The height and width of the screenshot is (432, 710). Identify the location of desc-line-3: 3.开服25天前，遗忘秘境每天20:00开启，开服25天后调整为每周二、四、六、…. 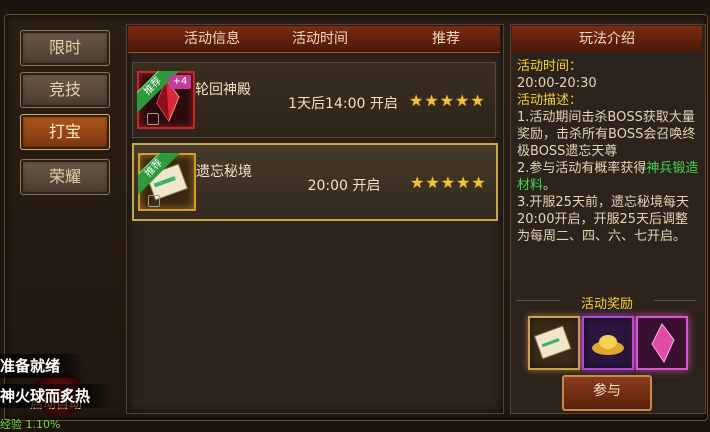
(603, 219).